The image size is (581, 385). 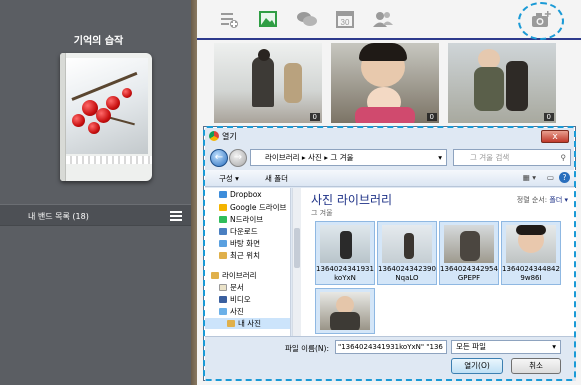 What do you see at coordinates (268, 19) in the screenshot?
I see `photo-icon` at bounding box center [268, 19].